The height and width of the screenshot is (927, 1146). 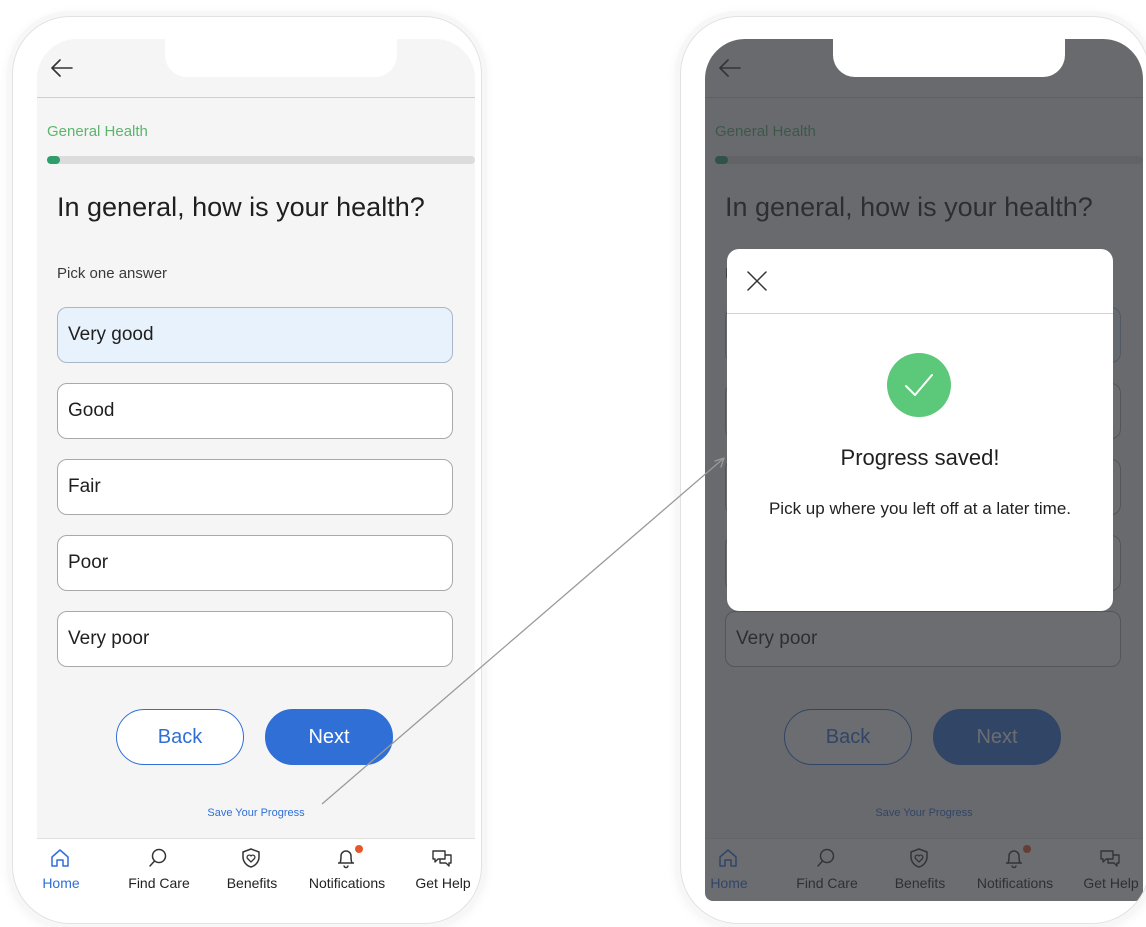 I want to click on dialog-header, so click(x=920, y=281).